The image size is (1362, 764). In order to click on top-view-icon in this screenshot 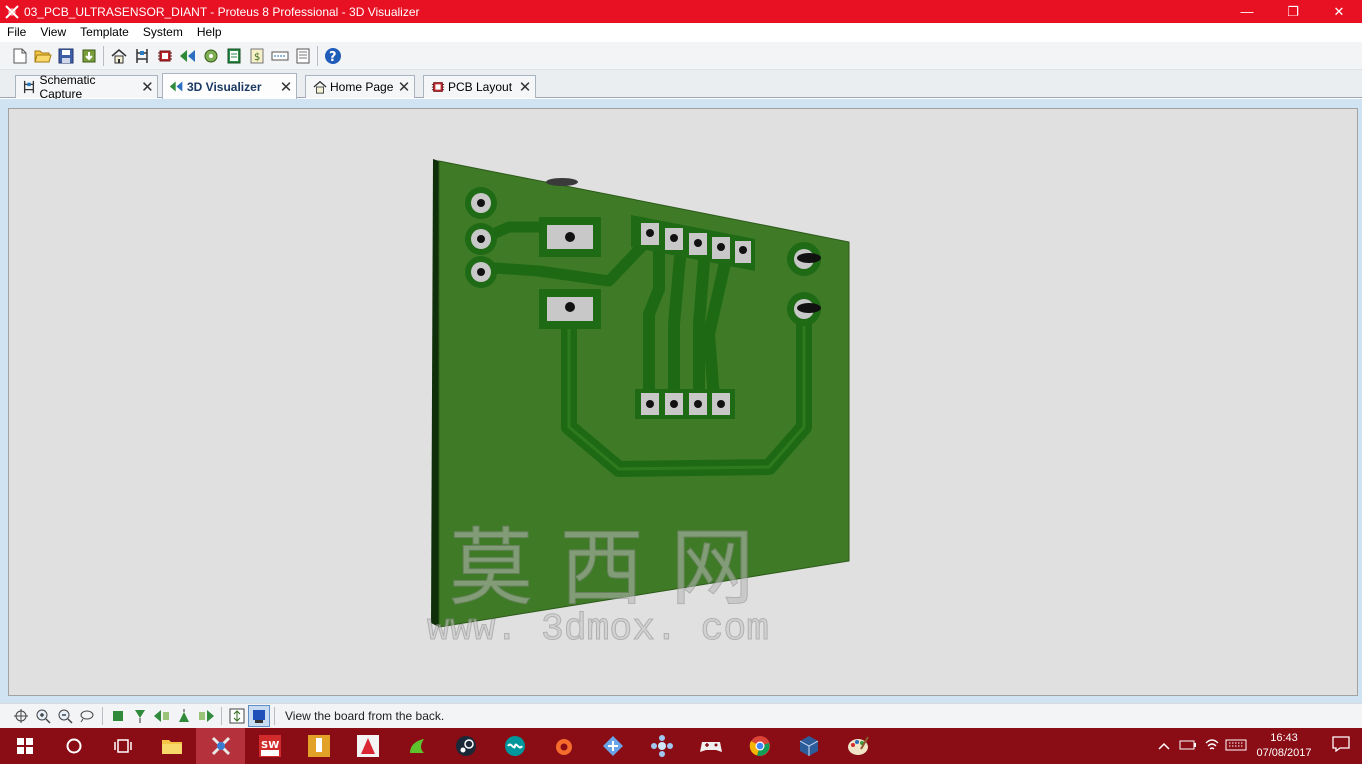, I will do `click(118, 716)`.